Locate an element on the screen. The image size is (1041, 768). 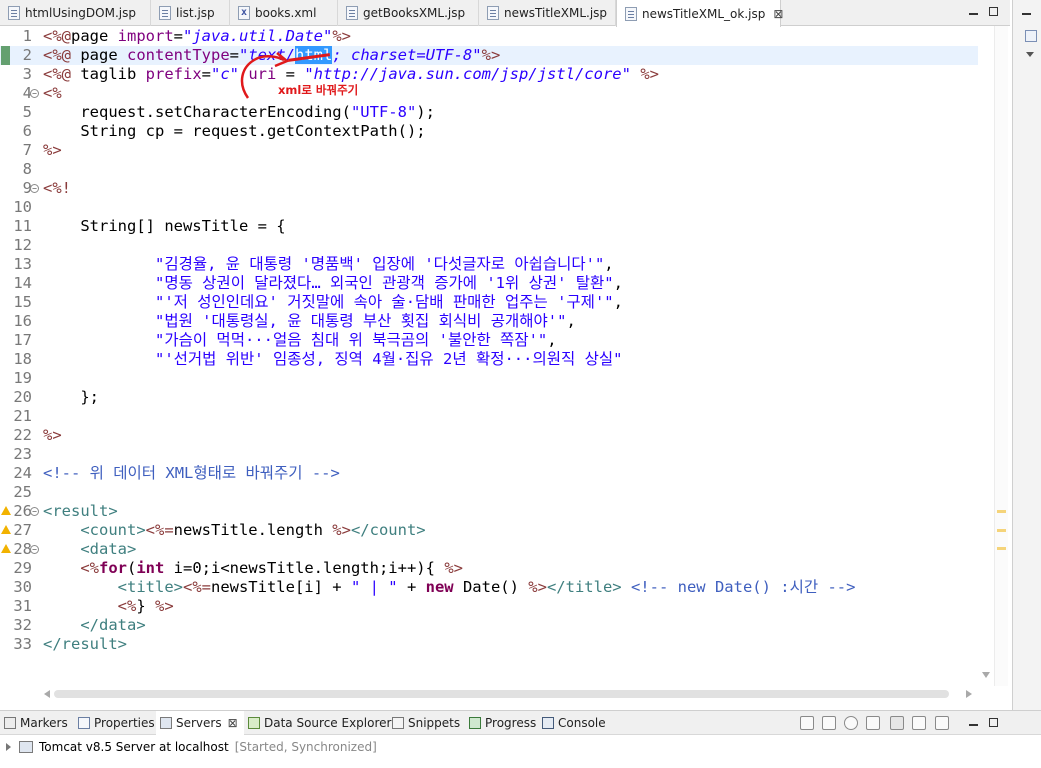
code-line: 11 String[] newsTitle = { is located at coordinates (489, 226).